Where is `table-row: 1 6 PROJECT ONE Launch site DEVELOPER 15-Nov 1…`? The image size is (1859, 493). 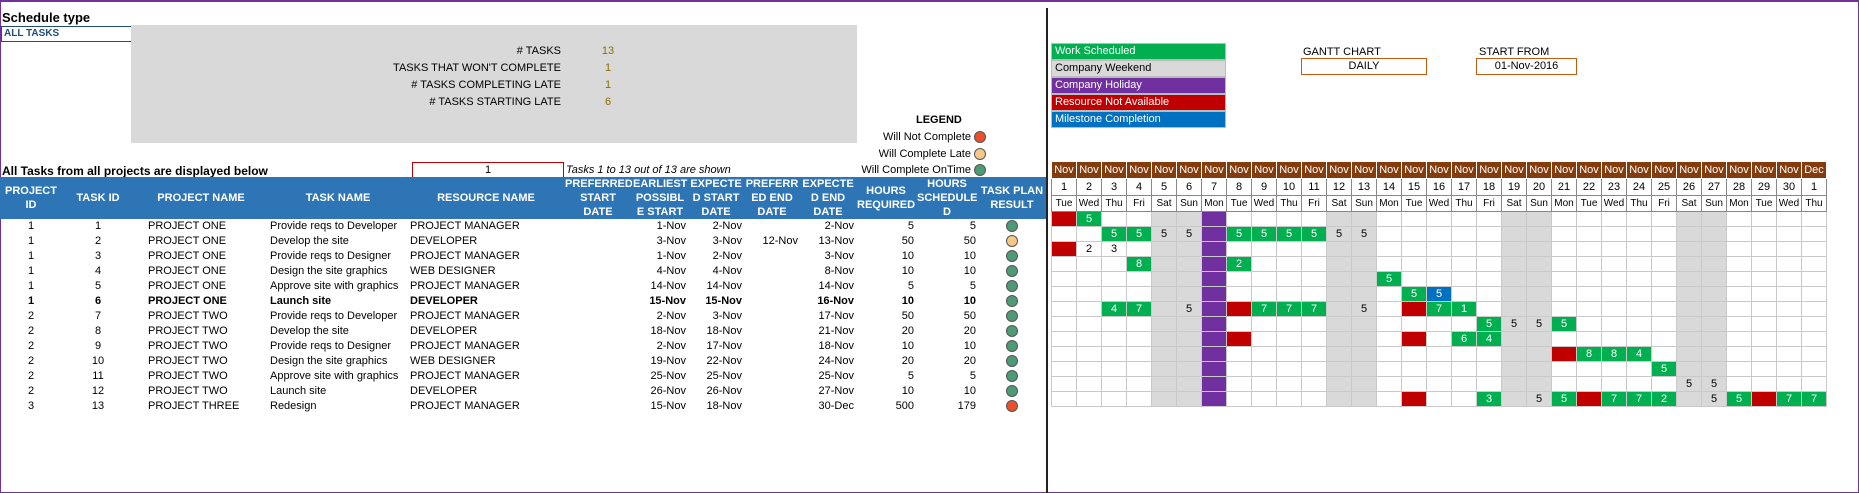 table-row: 1 6 PROJECT ONE Launch site DEVELOPER 15-Nov 1… is located at coordinates (523, 301).